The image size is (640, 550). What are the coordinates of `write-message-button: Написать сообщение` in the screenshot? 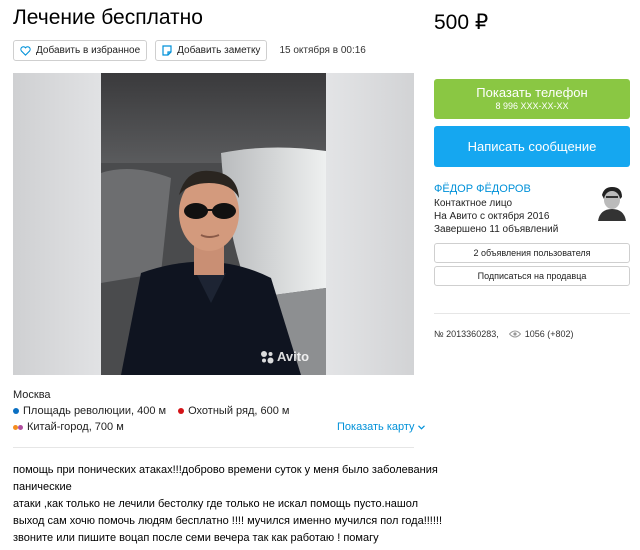 It's located at (532, 146).